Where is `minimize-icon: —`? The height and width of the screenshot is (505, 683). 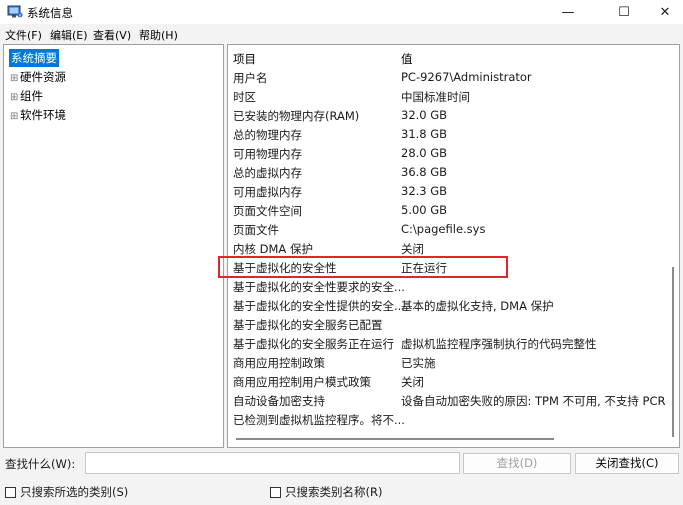 minimize-icon: — is located at coordinates (568, 12).